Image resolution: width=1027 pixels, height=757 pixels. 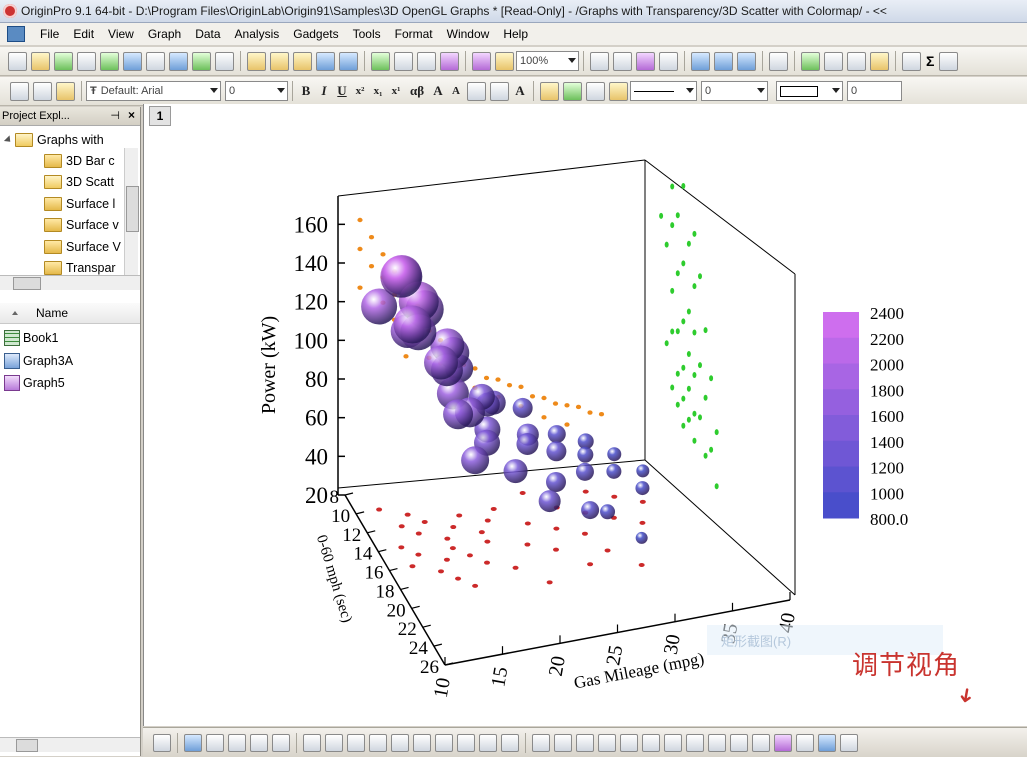 I want to click on tilt-up-icon, so click(x=783, y=742).